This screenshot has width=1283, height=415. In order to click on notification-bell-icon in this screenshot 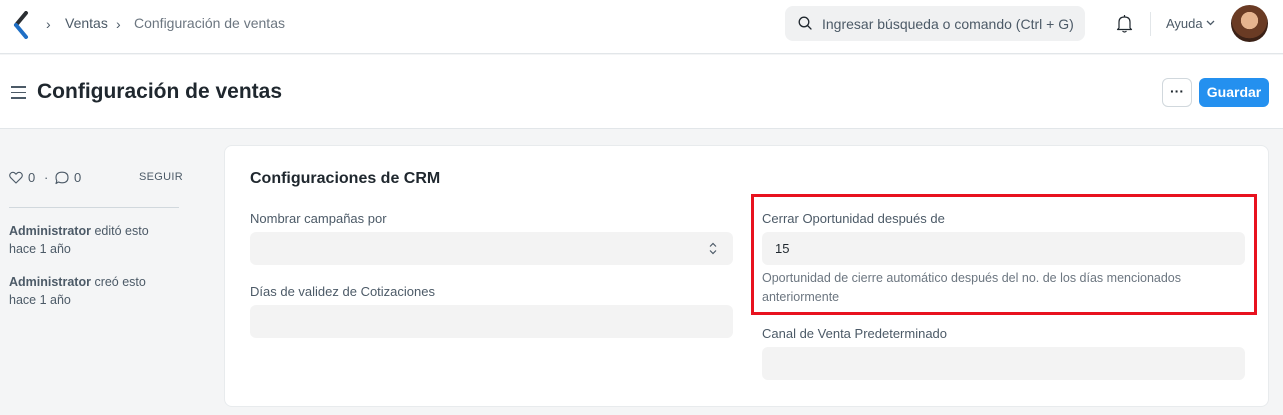, I will do `click(1124, 23)`.